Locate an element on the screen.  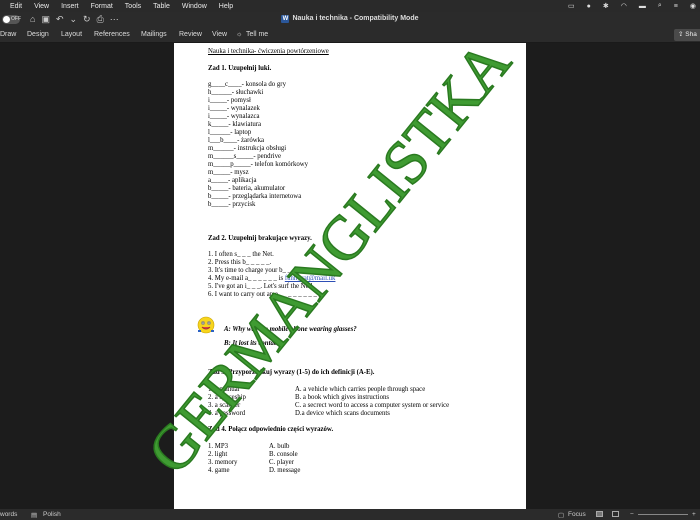
tab-design: Design is located at coordinates (38, 34).